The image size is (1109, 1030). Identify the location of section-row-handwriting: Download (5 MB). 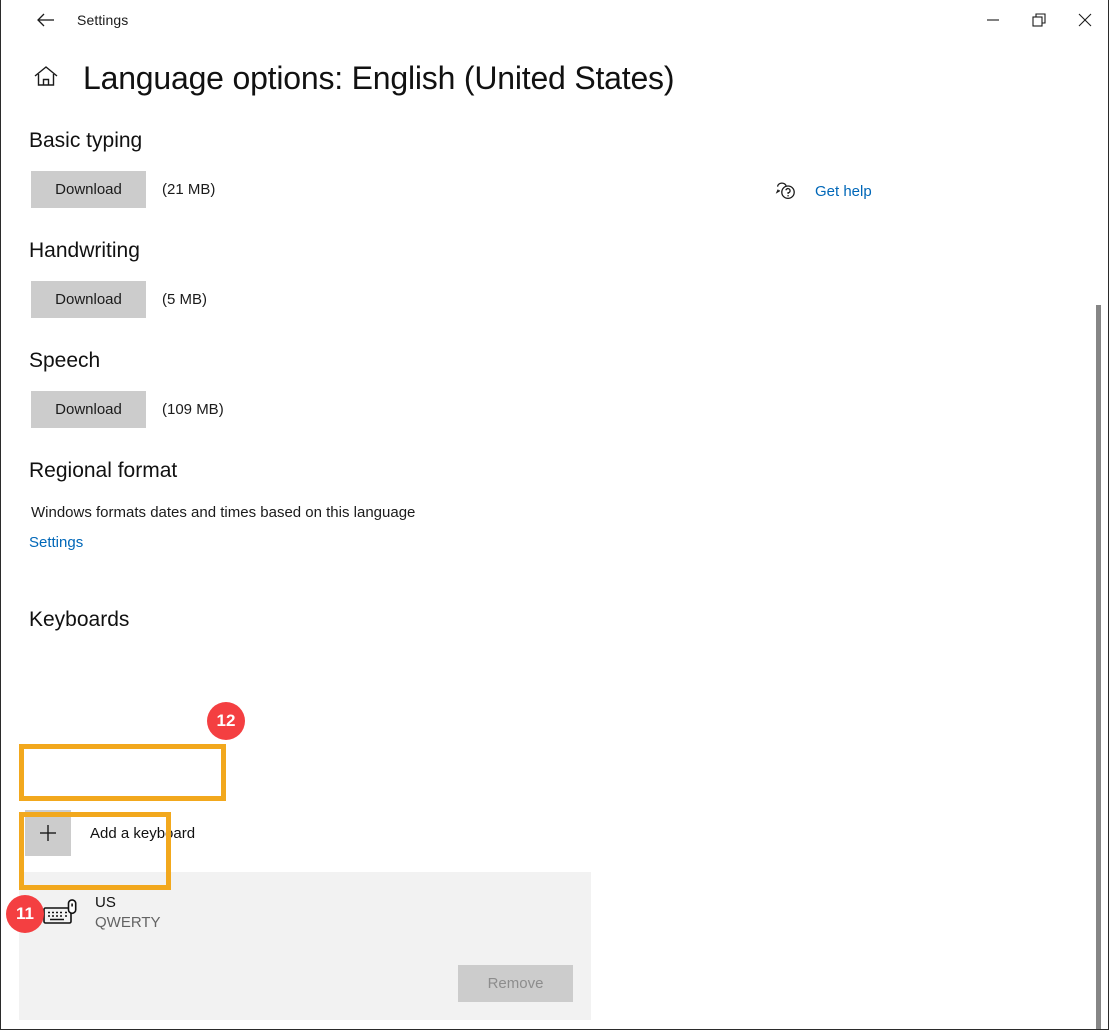
(569, 299).